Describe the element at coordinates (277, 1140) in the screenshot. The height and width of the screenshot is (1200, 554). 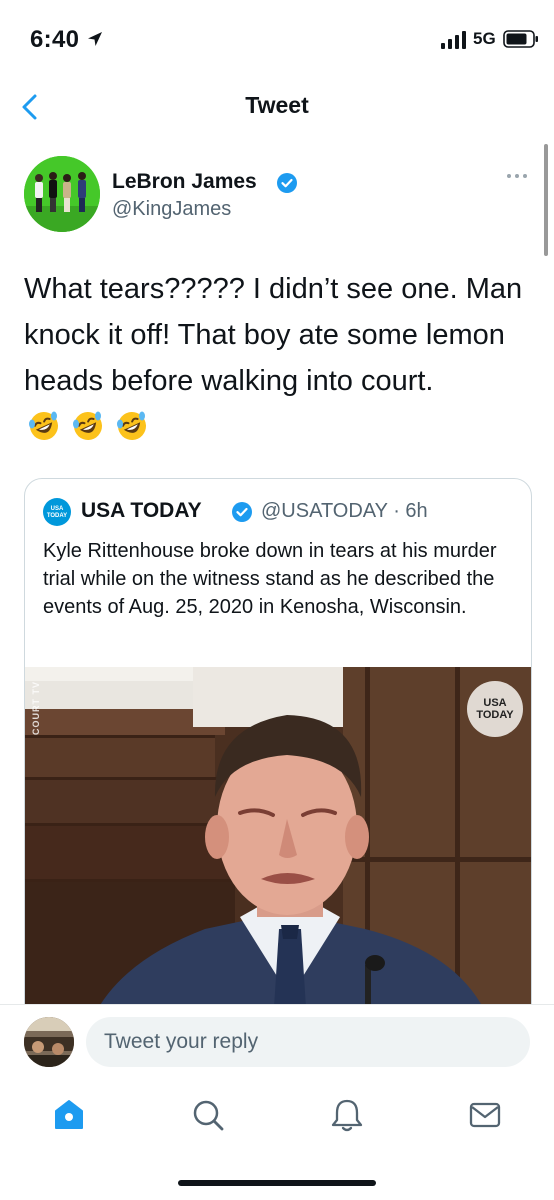
I see `tab-bar` at that location.